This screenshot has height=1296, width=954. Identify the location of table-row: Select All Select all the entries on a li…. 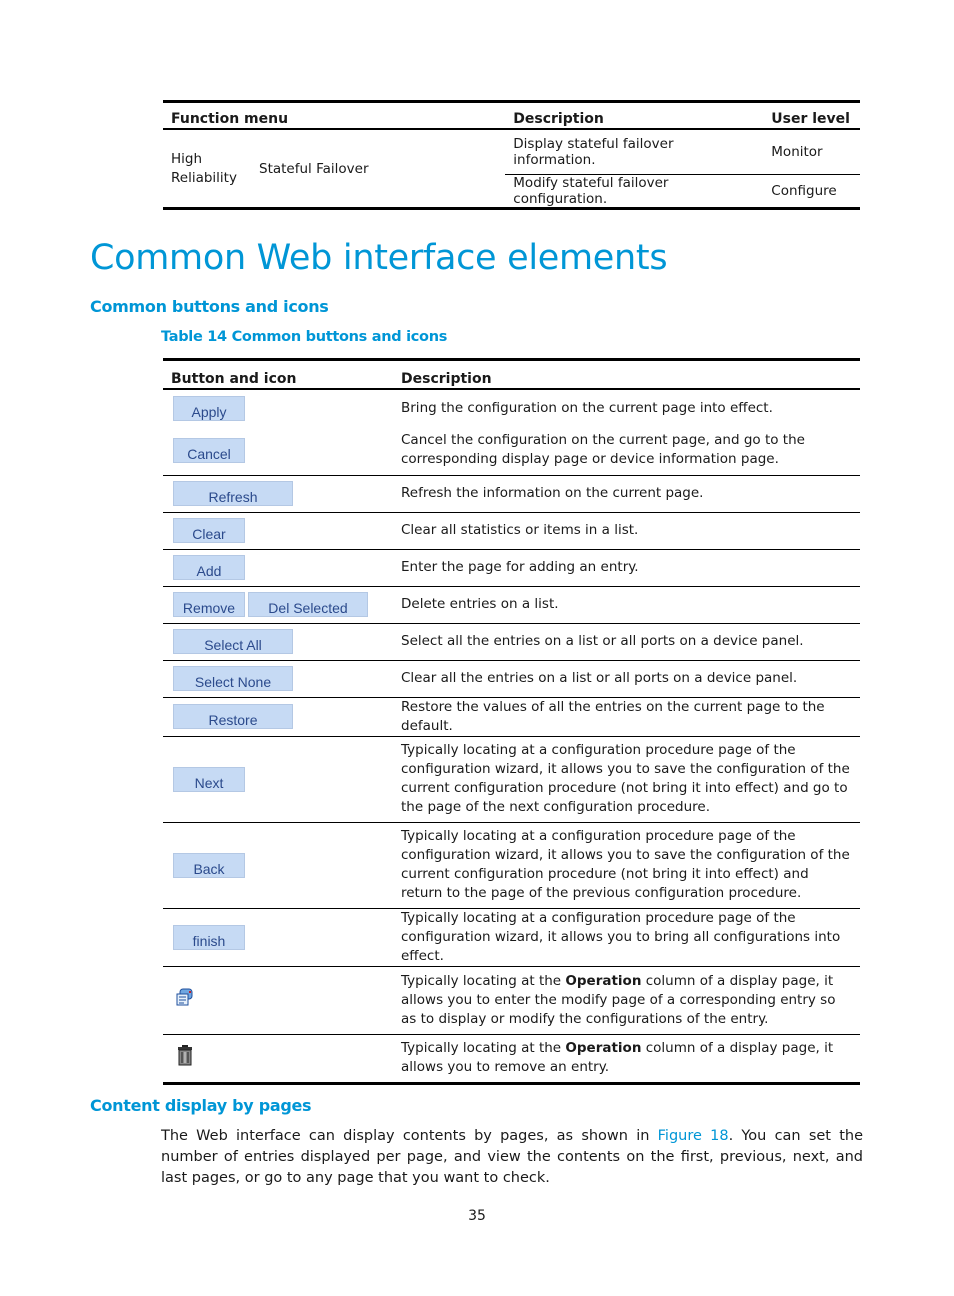
(511, 641).